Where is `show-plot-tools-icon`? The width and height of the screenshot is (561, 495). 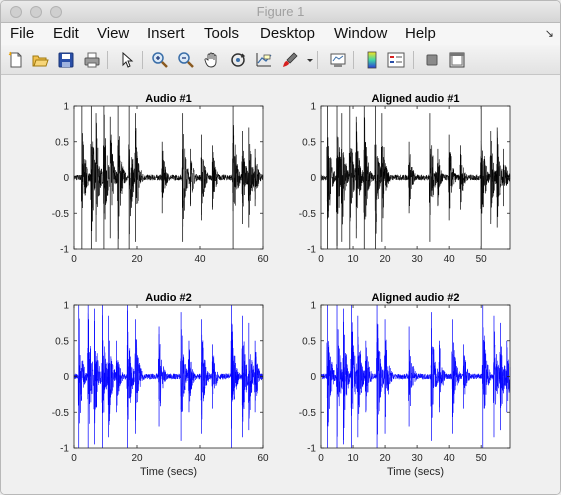
show-plot-tools-icon is located at coordinates (457, 60).